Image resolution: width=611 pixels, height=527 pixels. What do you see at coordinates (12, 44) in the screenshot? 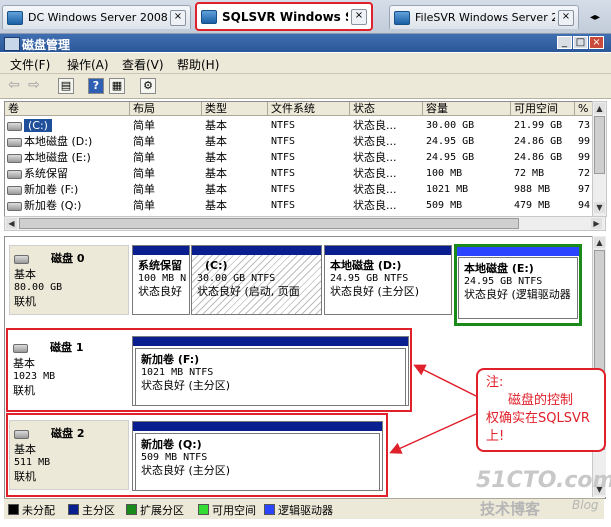
I see `disk-management-icon` at bounding box center [12, 44].